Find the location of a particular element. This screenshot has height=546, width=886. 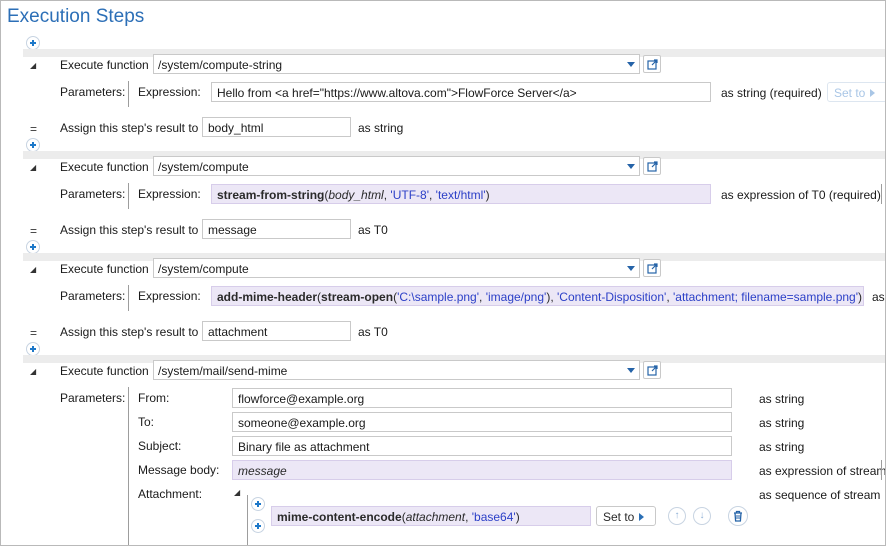

function-select-value: /system/mail/send-mime is located at coordinates (223, 371).